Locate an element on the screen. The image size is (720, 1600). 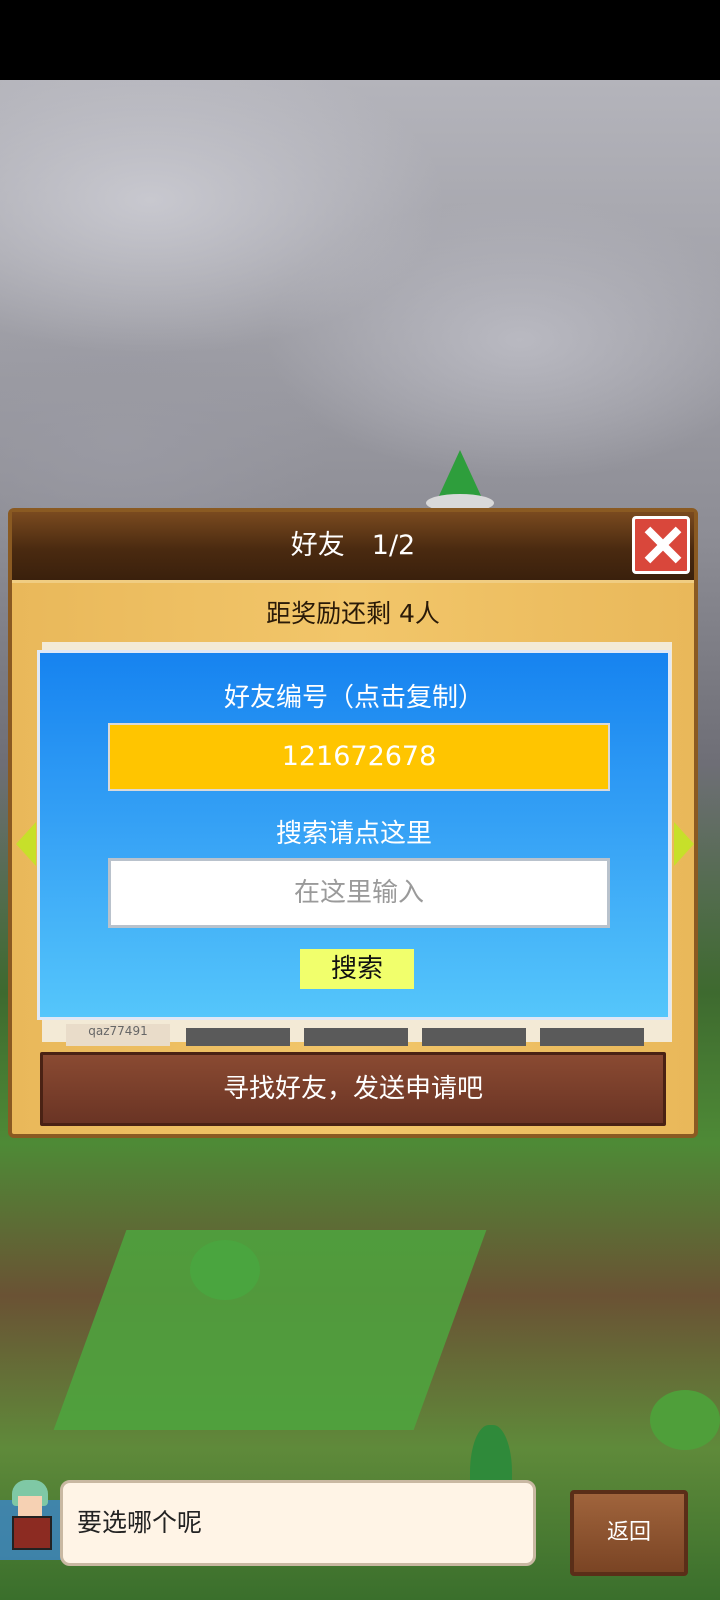
dialog-title: 好友 1/2 is located at coordinates (353, 545).